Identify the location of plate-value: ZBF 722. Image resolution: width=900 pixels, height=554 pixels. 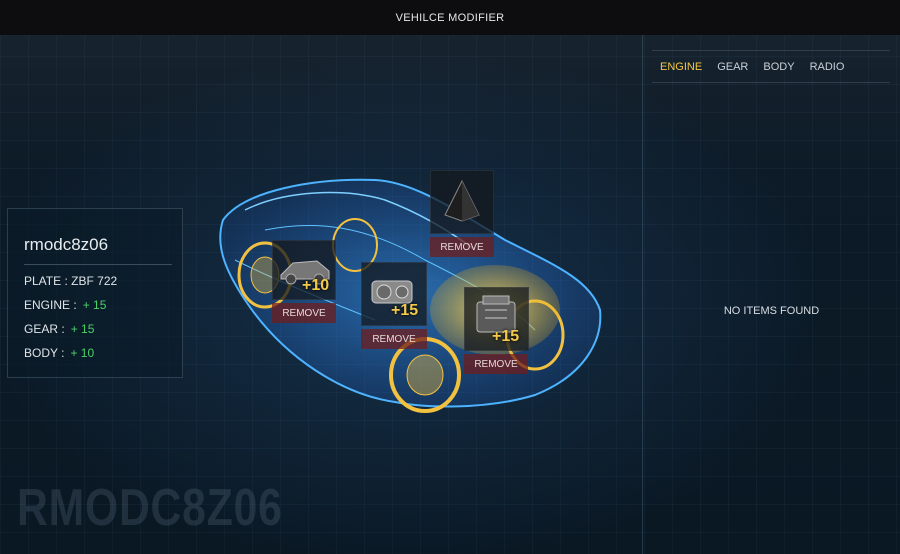
(94, 281).